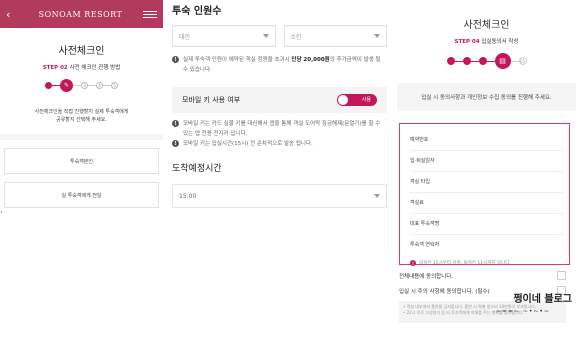 The image size is (580, 340). Describe the element at coordinates (487, 161) in the screenshot. I see `stay-dates-row: 입·퇴실일자` at that location.